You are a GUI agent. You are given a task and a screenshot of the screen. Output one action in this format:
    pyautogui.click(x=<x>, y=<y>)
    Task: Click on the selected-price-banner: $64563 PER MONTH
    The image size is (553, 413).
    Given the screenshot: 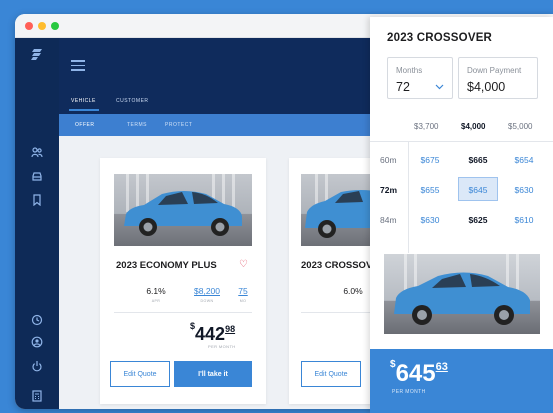 What is the action you would take?
    pyautogui.click(x=461, y=381)
    